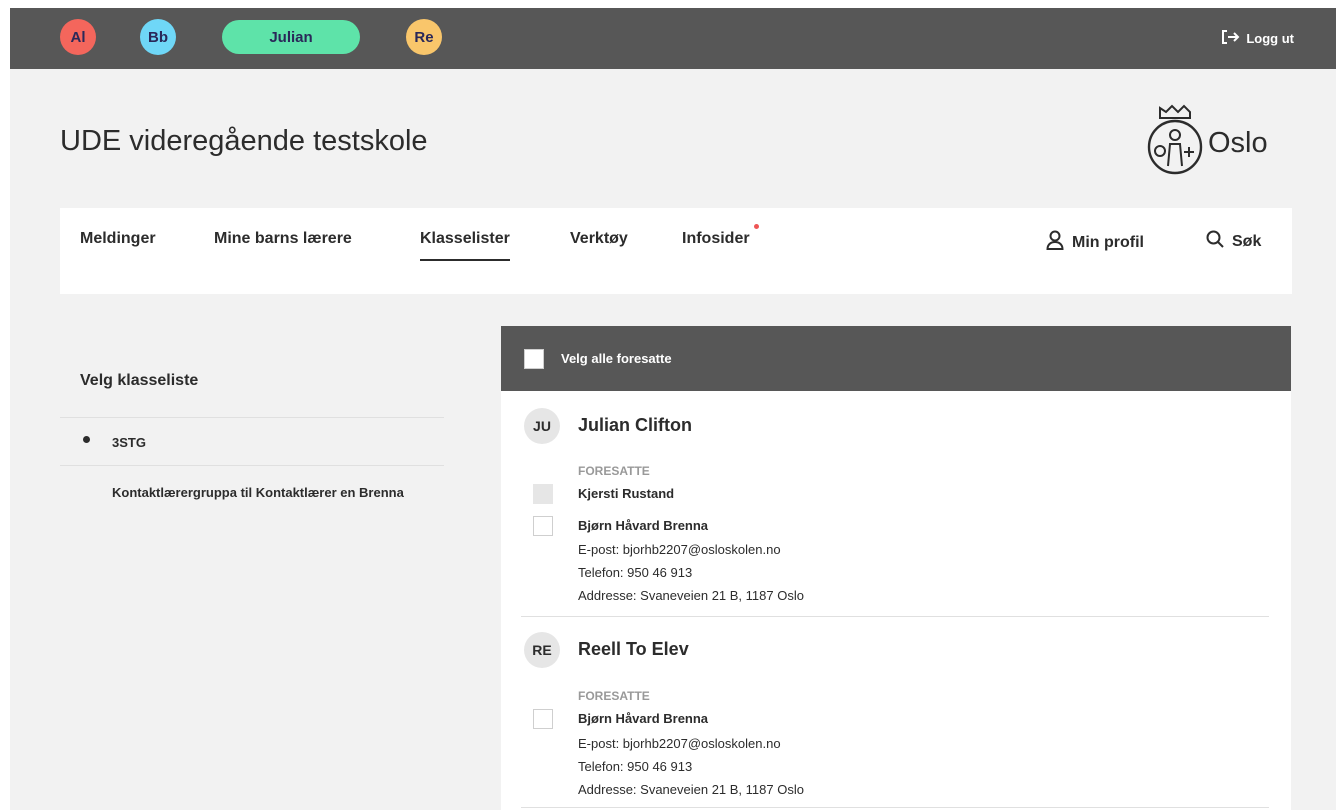 This screenshot has width=1336, height=810. Describe the element at coordinates (129, 442) in the screenshot. I see `sidebar-item-3stg: 3STG` at that location.